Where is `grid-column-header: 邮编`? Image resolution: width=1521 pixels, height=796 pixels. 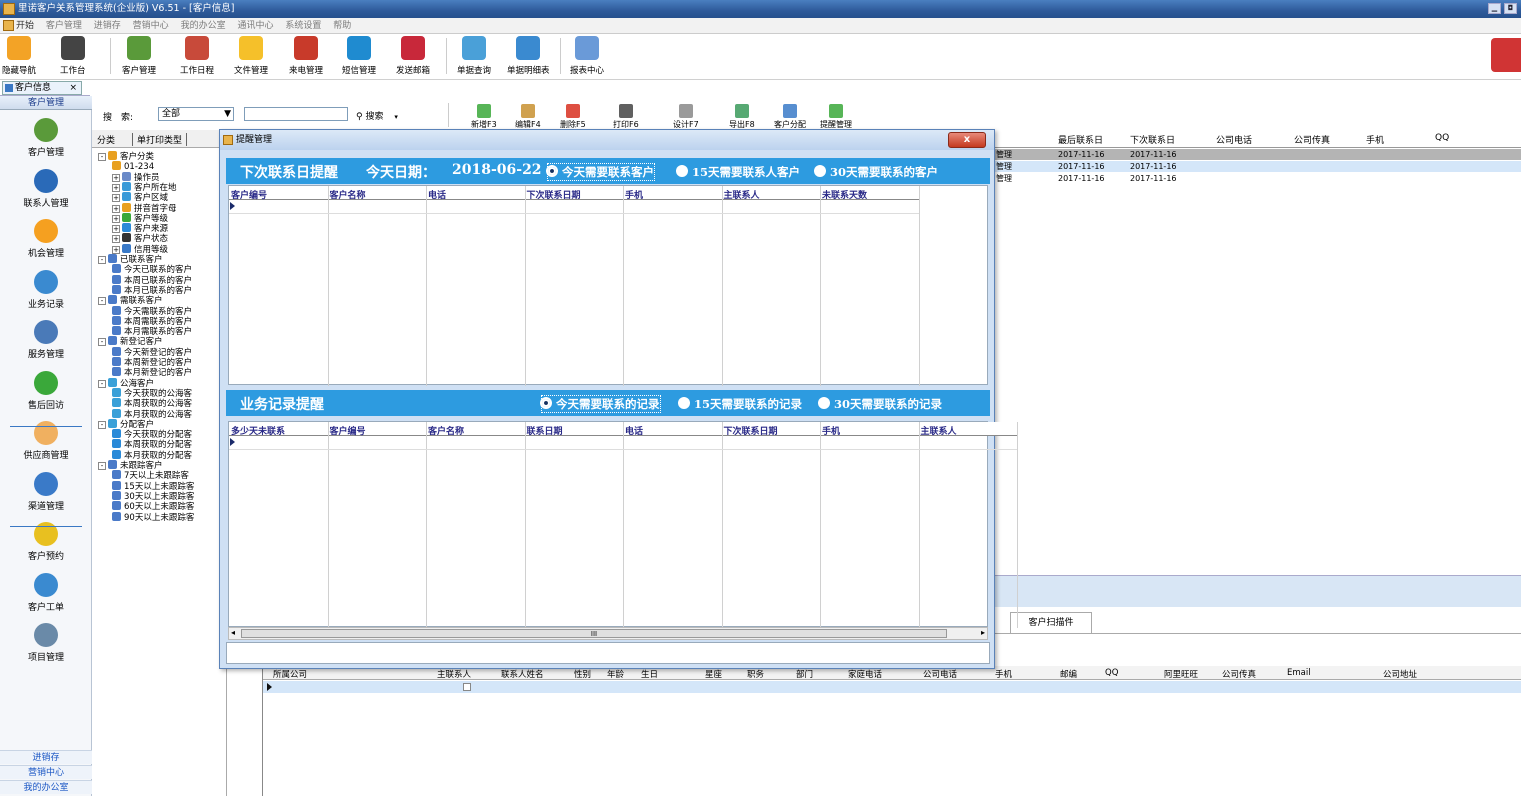
grid-column-header: 邮编 is located at coordinates (1068, 674).